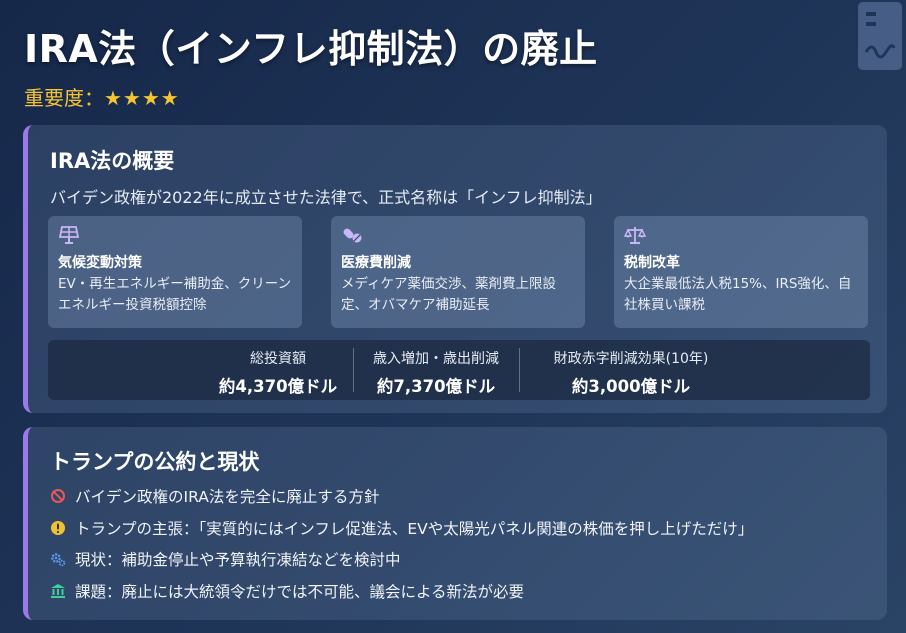 This screenshot has width=906, height=633. What do you see at coordinates (278, 370) in the screenshot?
I see `stat-total-investment: 総投資額 約4,370億ドル` at bounding box center [278, 370].